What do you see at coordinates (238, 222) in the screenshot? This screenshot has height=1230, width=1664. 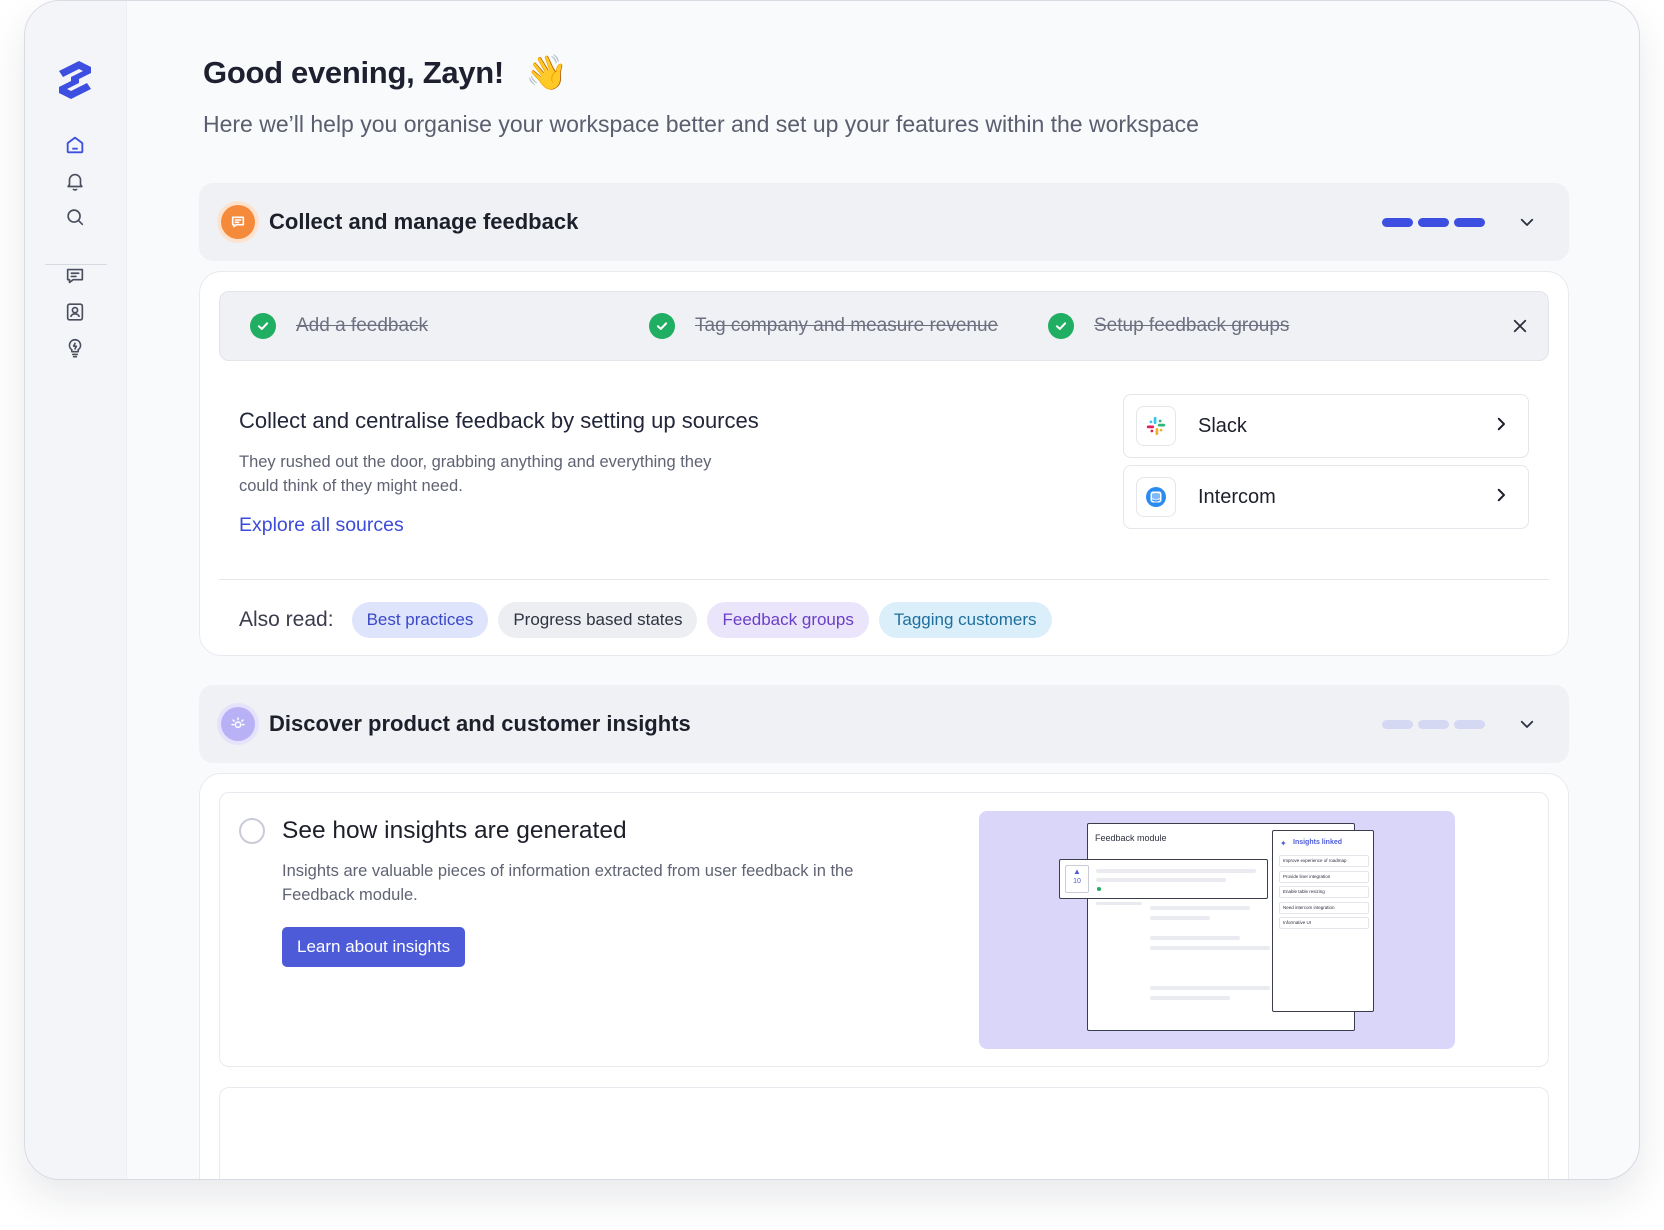 I see `feedback-section-icon` at bounding box center [238, 222].